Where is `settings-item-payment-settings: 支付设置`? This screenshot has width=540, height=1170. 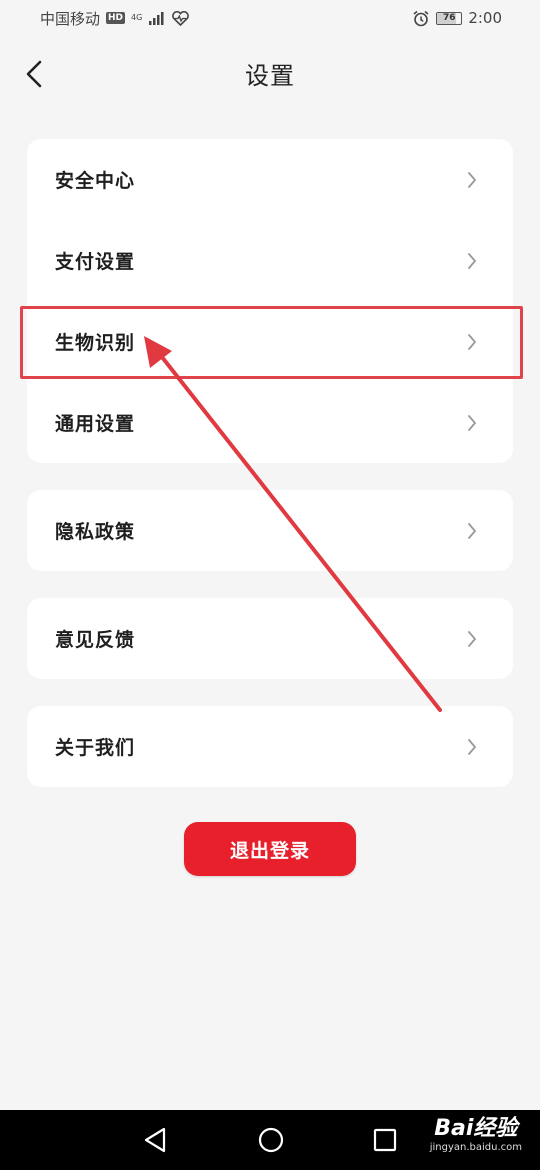
settings-item-payment-settings: 支付设置 is located at coordinates (270, 260).